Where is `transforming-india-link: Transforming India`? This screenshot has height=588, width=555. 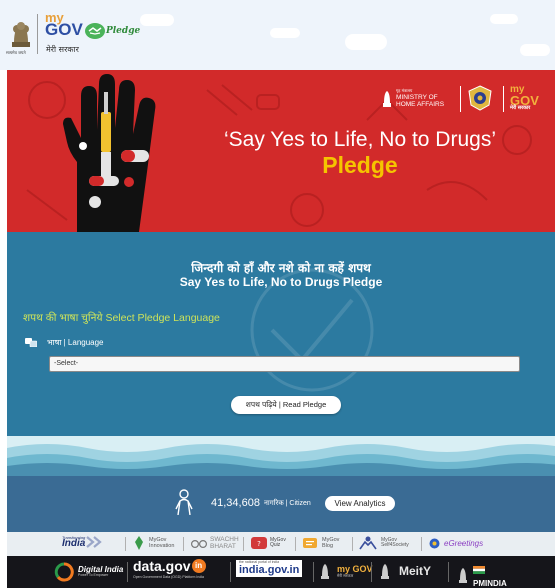
transforming-india-link: Transforming India is located at coordinates (84, 542).